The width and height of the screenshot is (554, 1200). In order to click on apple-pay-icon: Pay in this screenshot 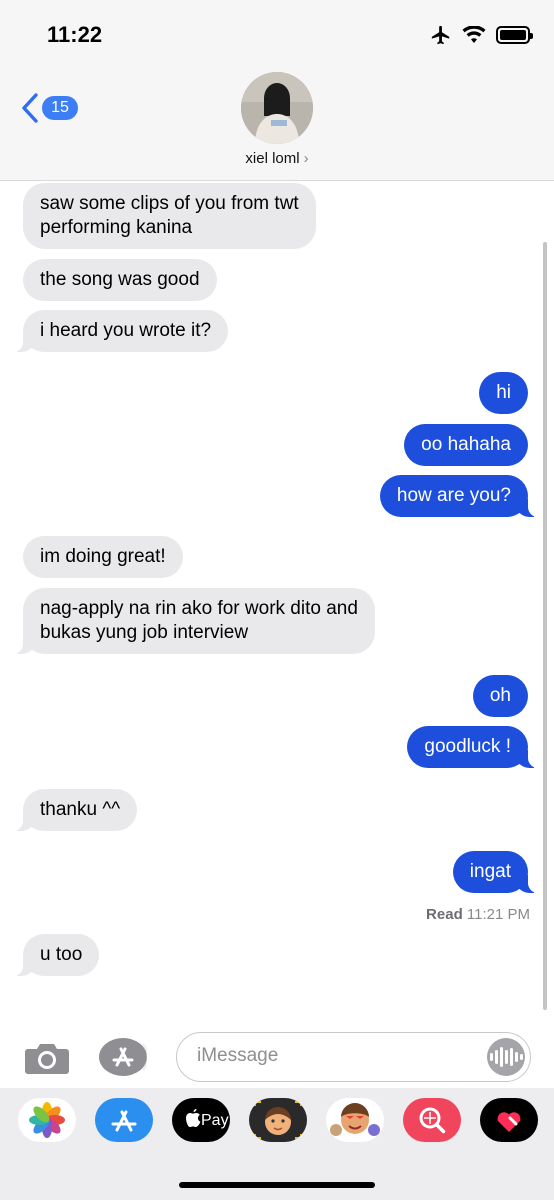, I will do `click(201, 1120)`.